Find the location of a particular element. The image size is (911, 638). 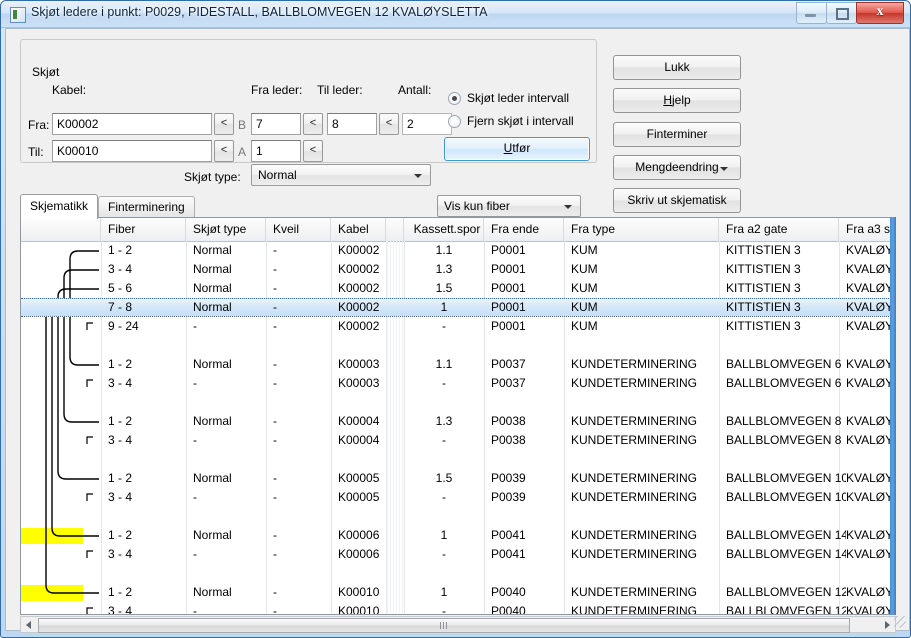

column-header-gutter is located at coordinates (395, 229).